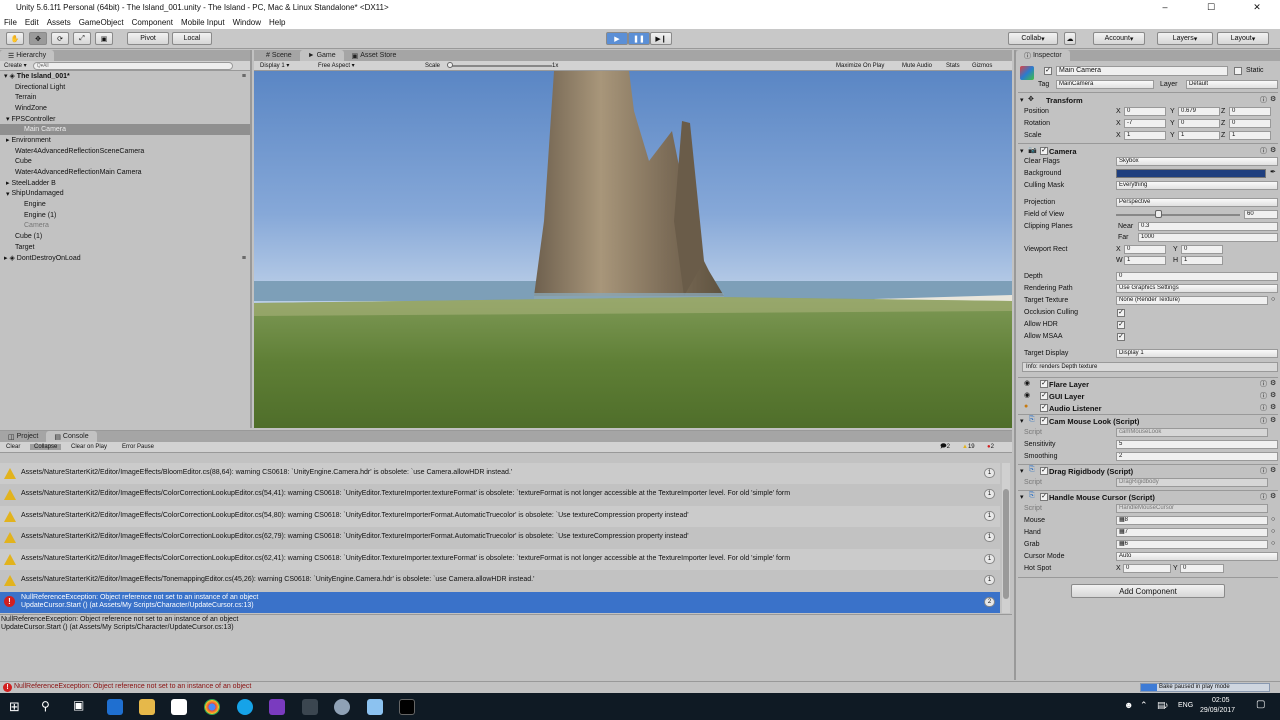 This screenshot has height=720, width=1280. Describe the element at coordinates (138, 447) in the screenshot. I see `error-pause-toggle: Error Pause` at that location.